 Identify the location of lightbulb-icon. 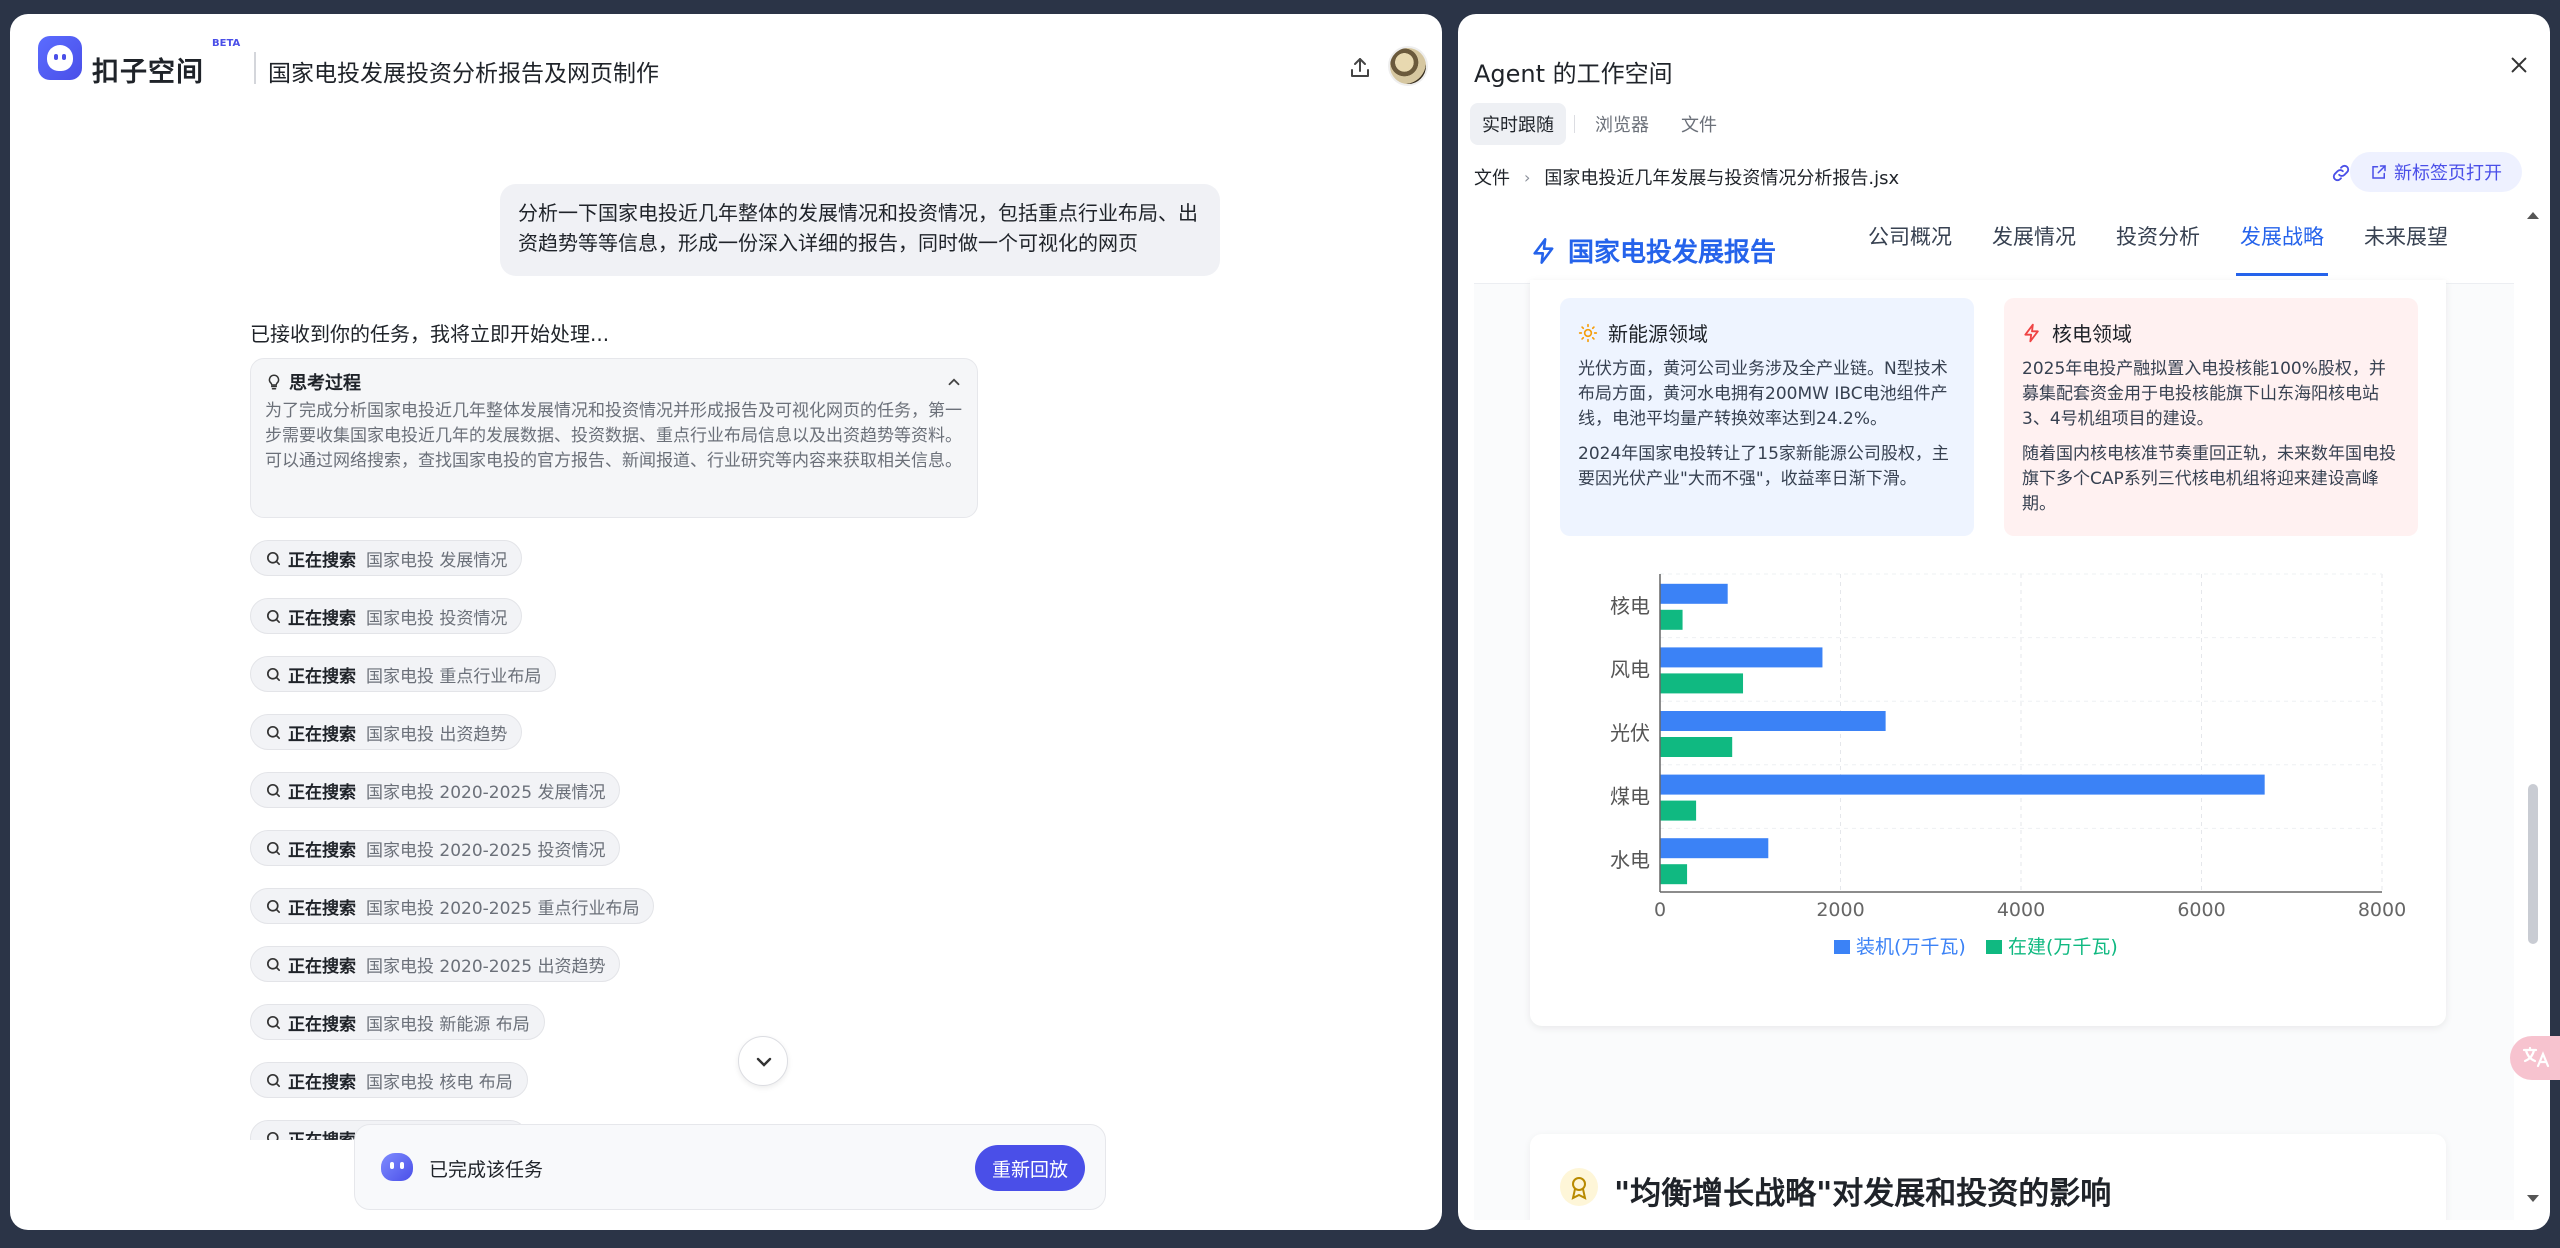
(274, 382).